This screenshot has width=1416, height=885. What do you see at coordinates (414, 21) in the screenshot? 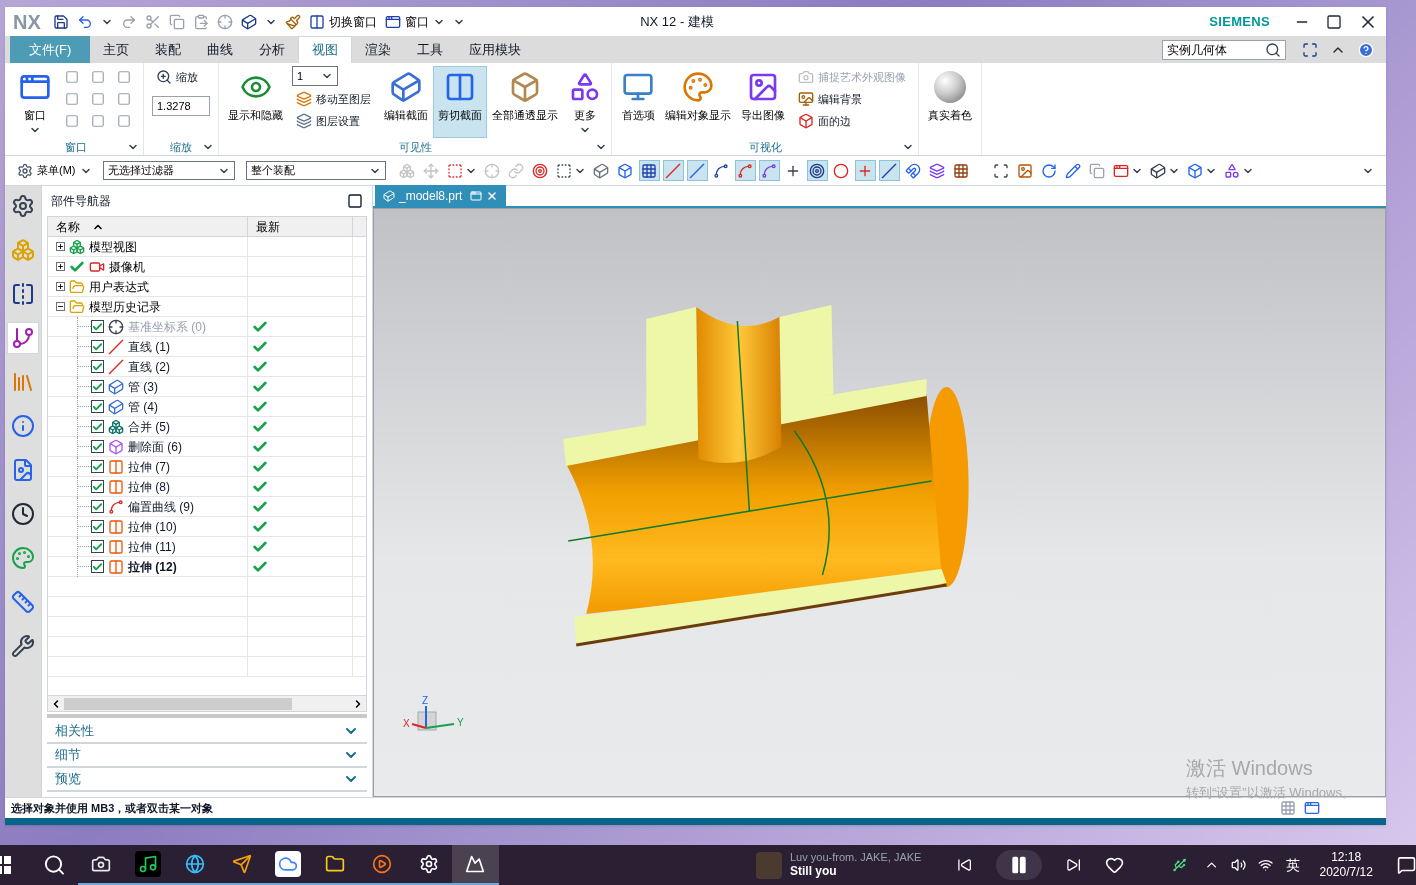
I see `quick-access-button: 窗口` at bounding box center [414, 21].